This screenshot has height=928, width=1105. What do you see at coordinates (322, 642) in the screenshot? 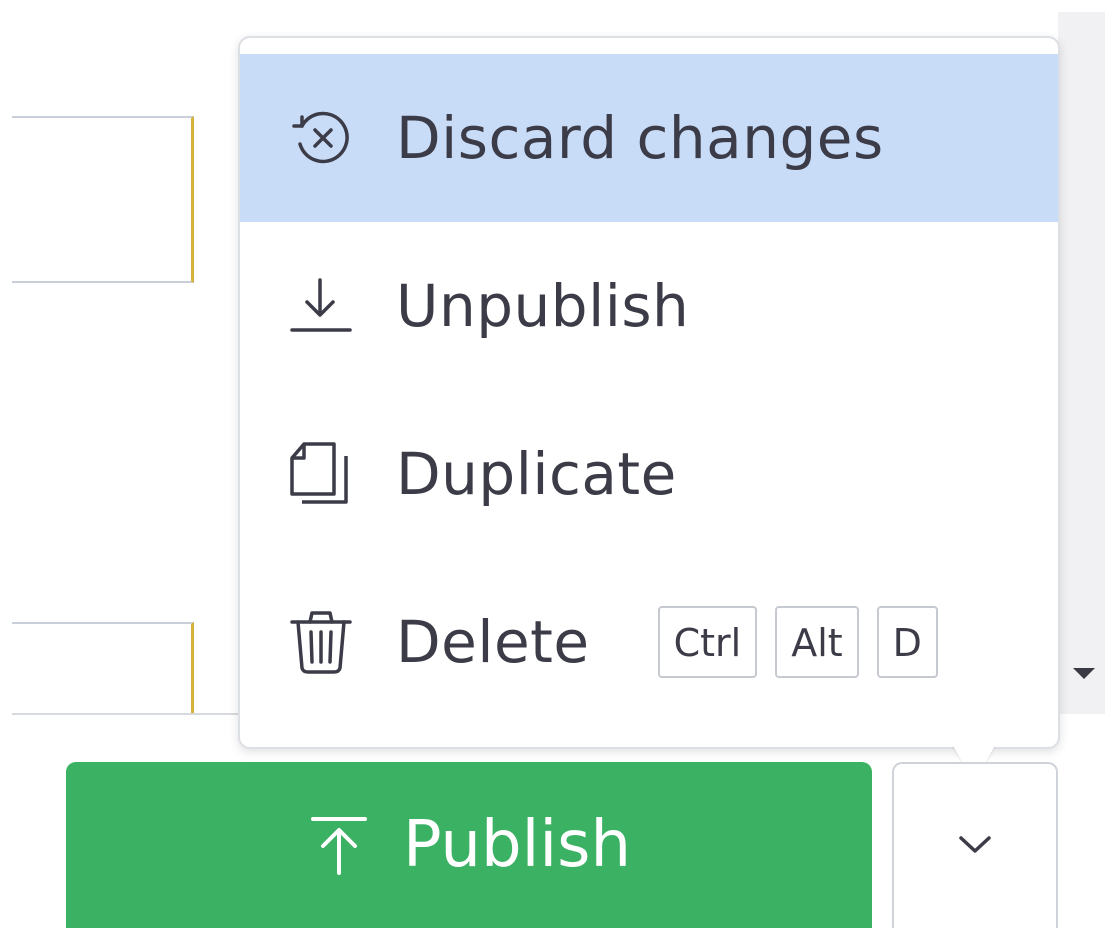
I see `trash-icon` at bounding box center [322, 642].